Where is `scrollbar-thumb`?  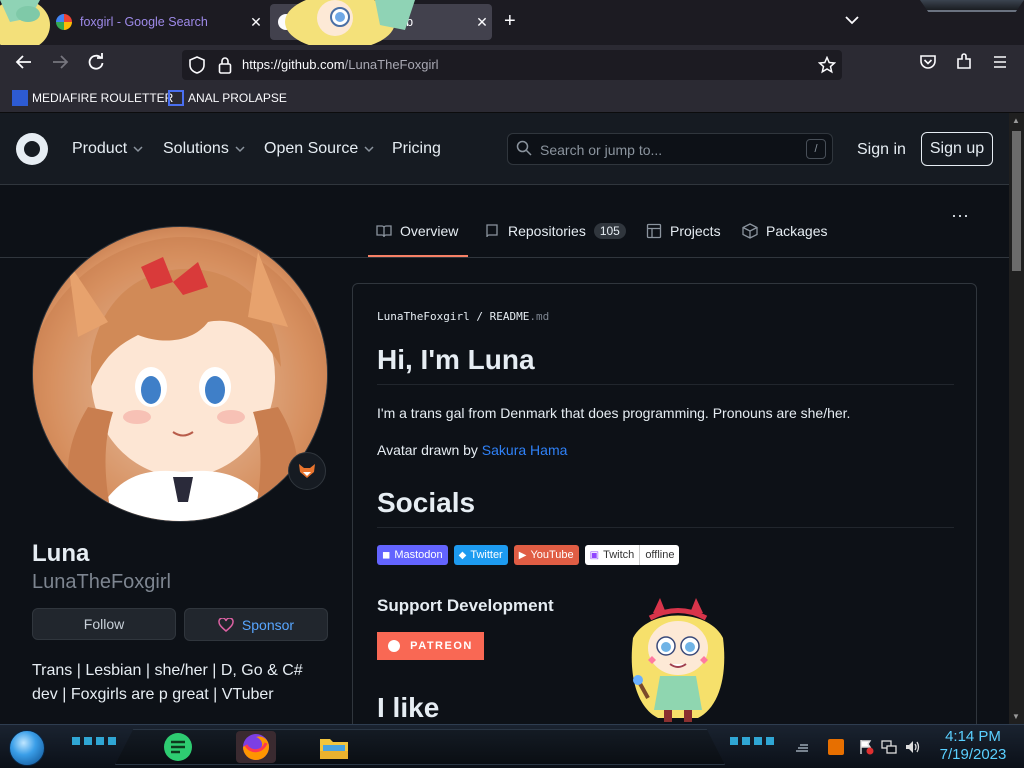 scrollbar-thumb is located at coordinates (1016, 201).